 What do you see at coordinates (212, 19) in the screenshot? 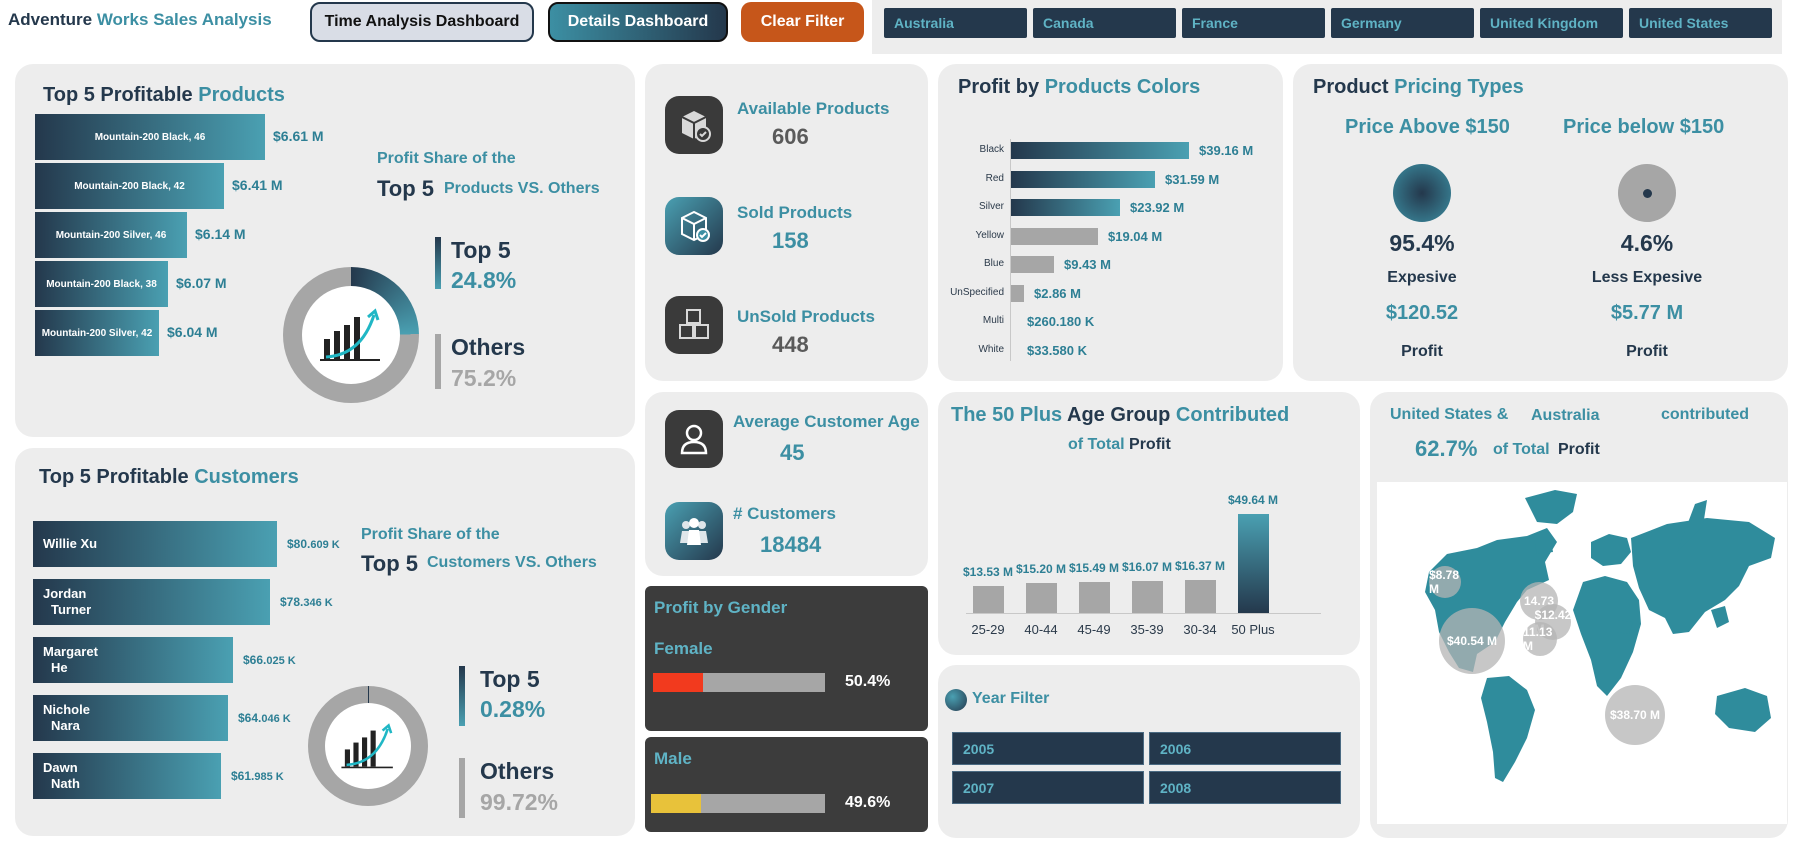
I see `title-part-3: Sales Analysis` at bounding box center [212, 19].